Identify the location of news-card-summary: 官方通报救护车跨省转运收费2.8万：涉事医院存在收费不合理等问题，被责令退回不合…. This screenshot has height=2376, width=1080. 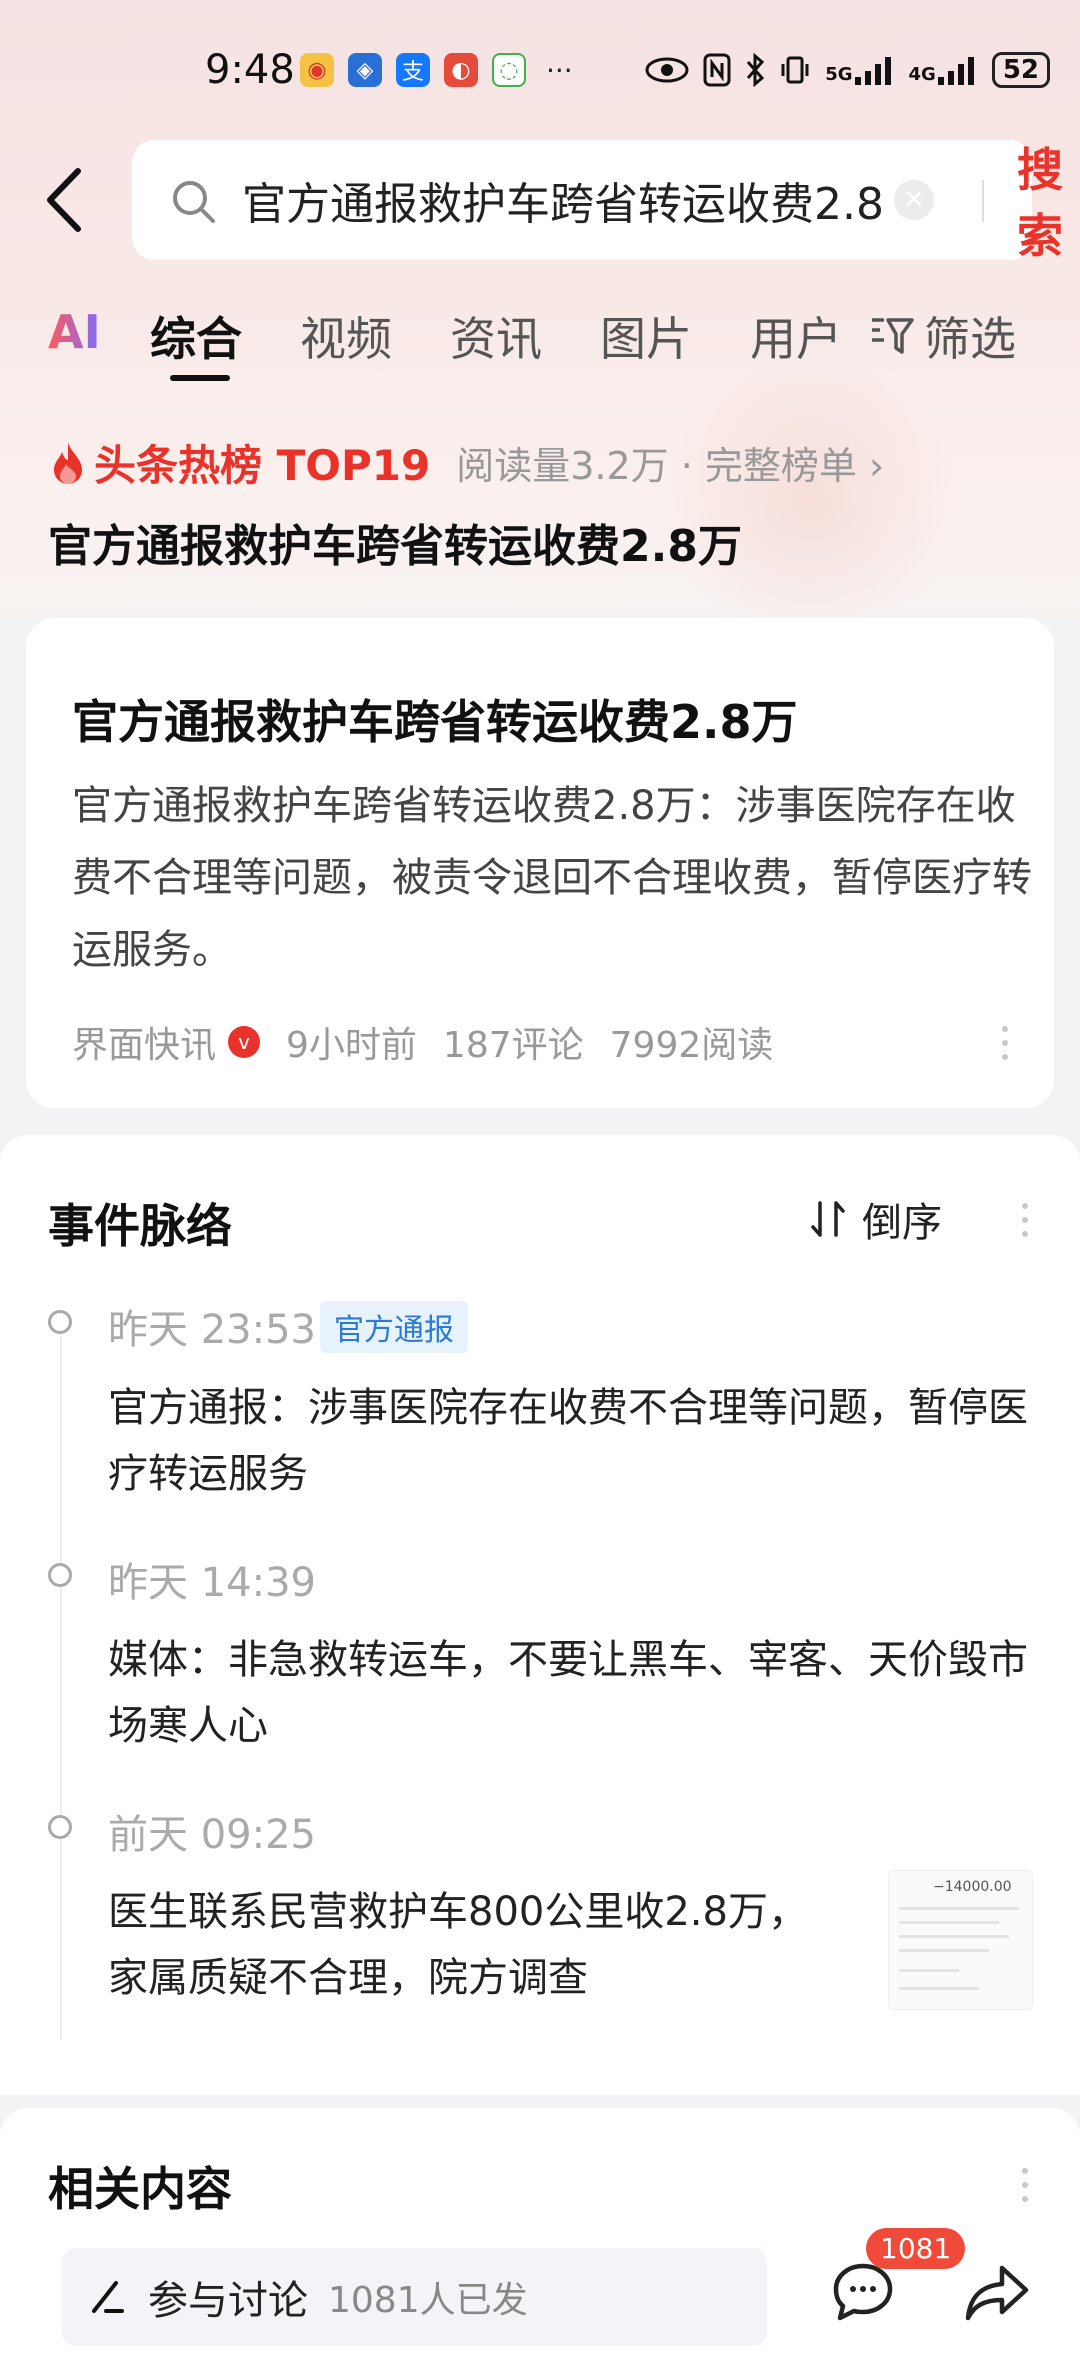
(552, 878).